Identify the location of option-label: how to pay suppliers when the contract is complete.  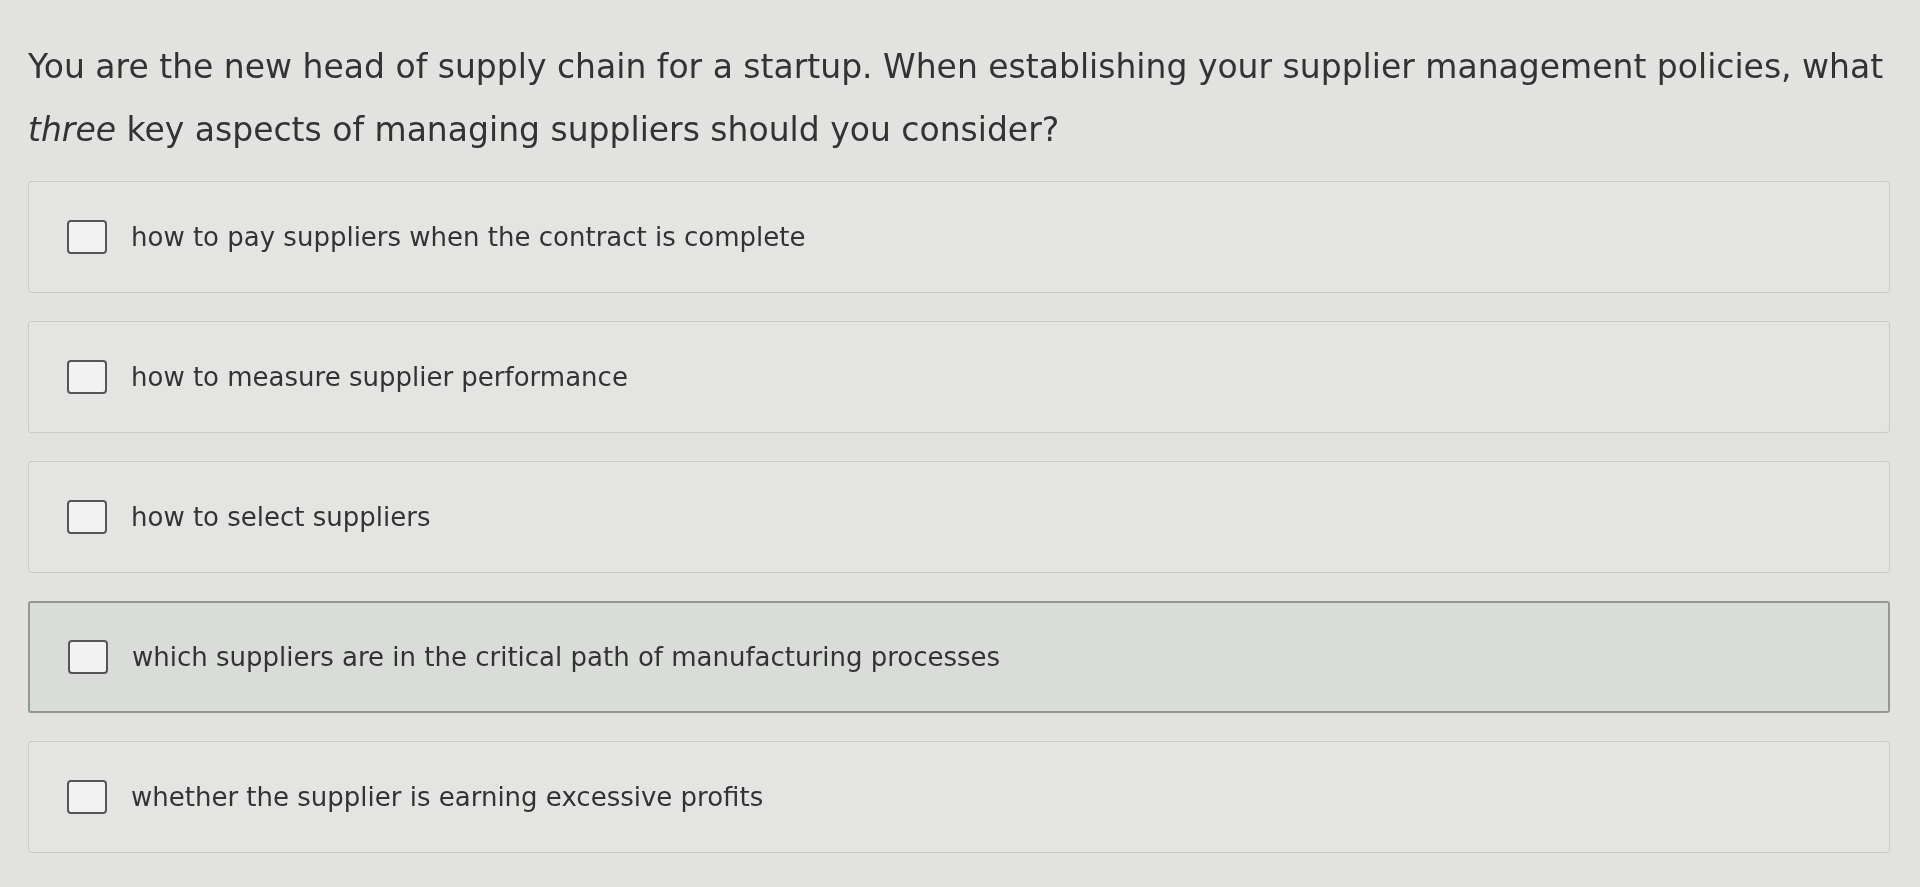
(468, 237).